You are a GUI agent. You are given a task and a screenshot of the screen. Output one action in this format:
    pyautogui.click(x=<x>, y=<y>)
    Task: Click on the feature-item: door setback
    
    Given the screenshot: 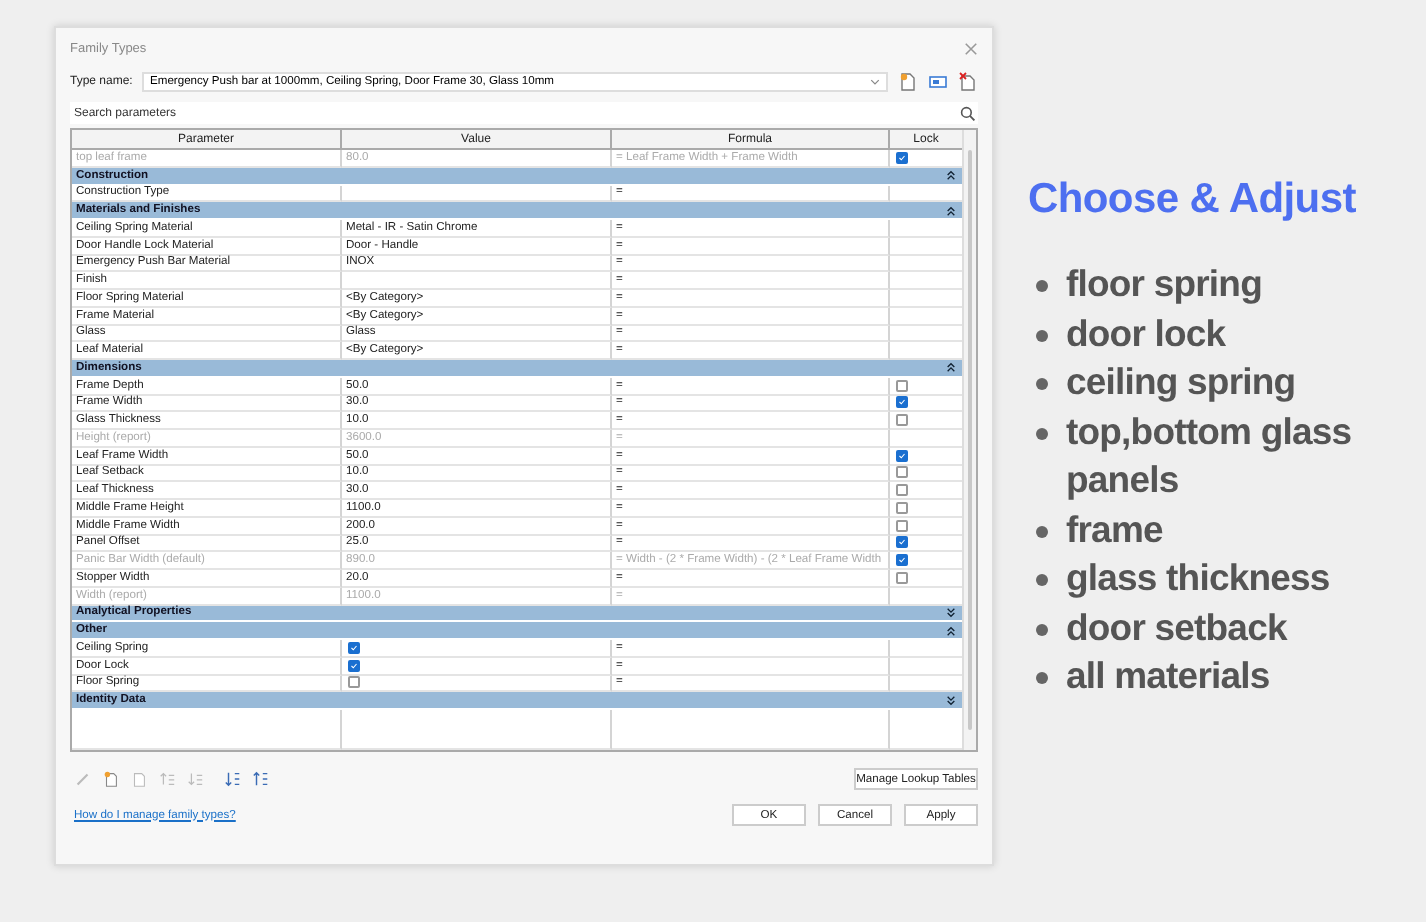 What is the action you would take?
    pyautogui.click(x=1176, y=627)
    